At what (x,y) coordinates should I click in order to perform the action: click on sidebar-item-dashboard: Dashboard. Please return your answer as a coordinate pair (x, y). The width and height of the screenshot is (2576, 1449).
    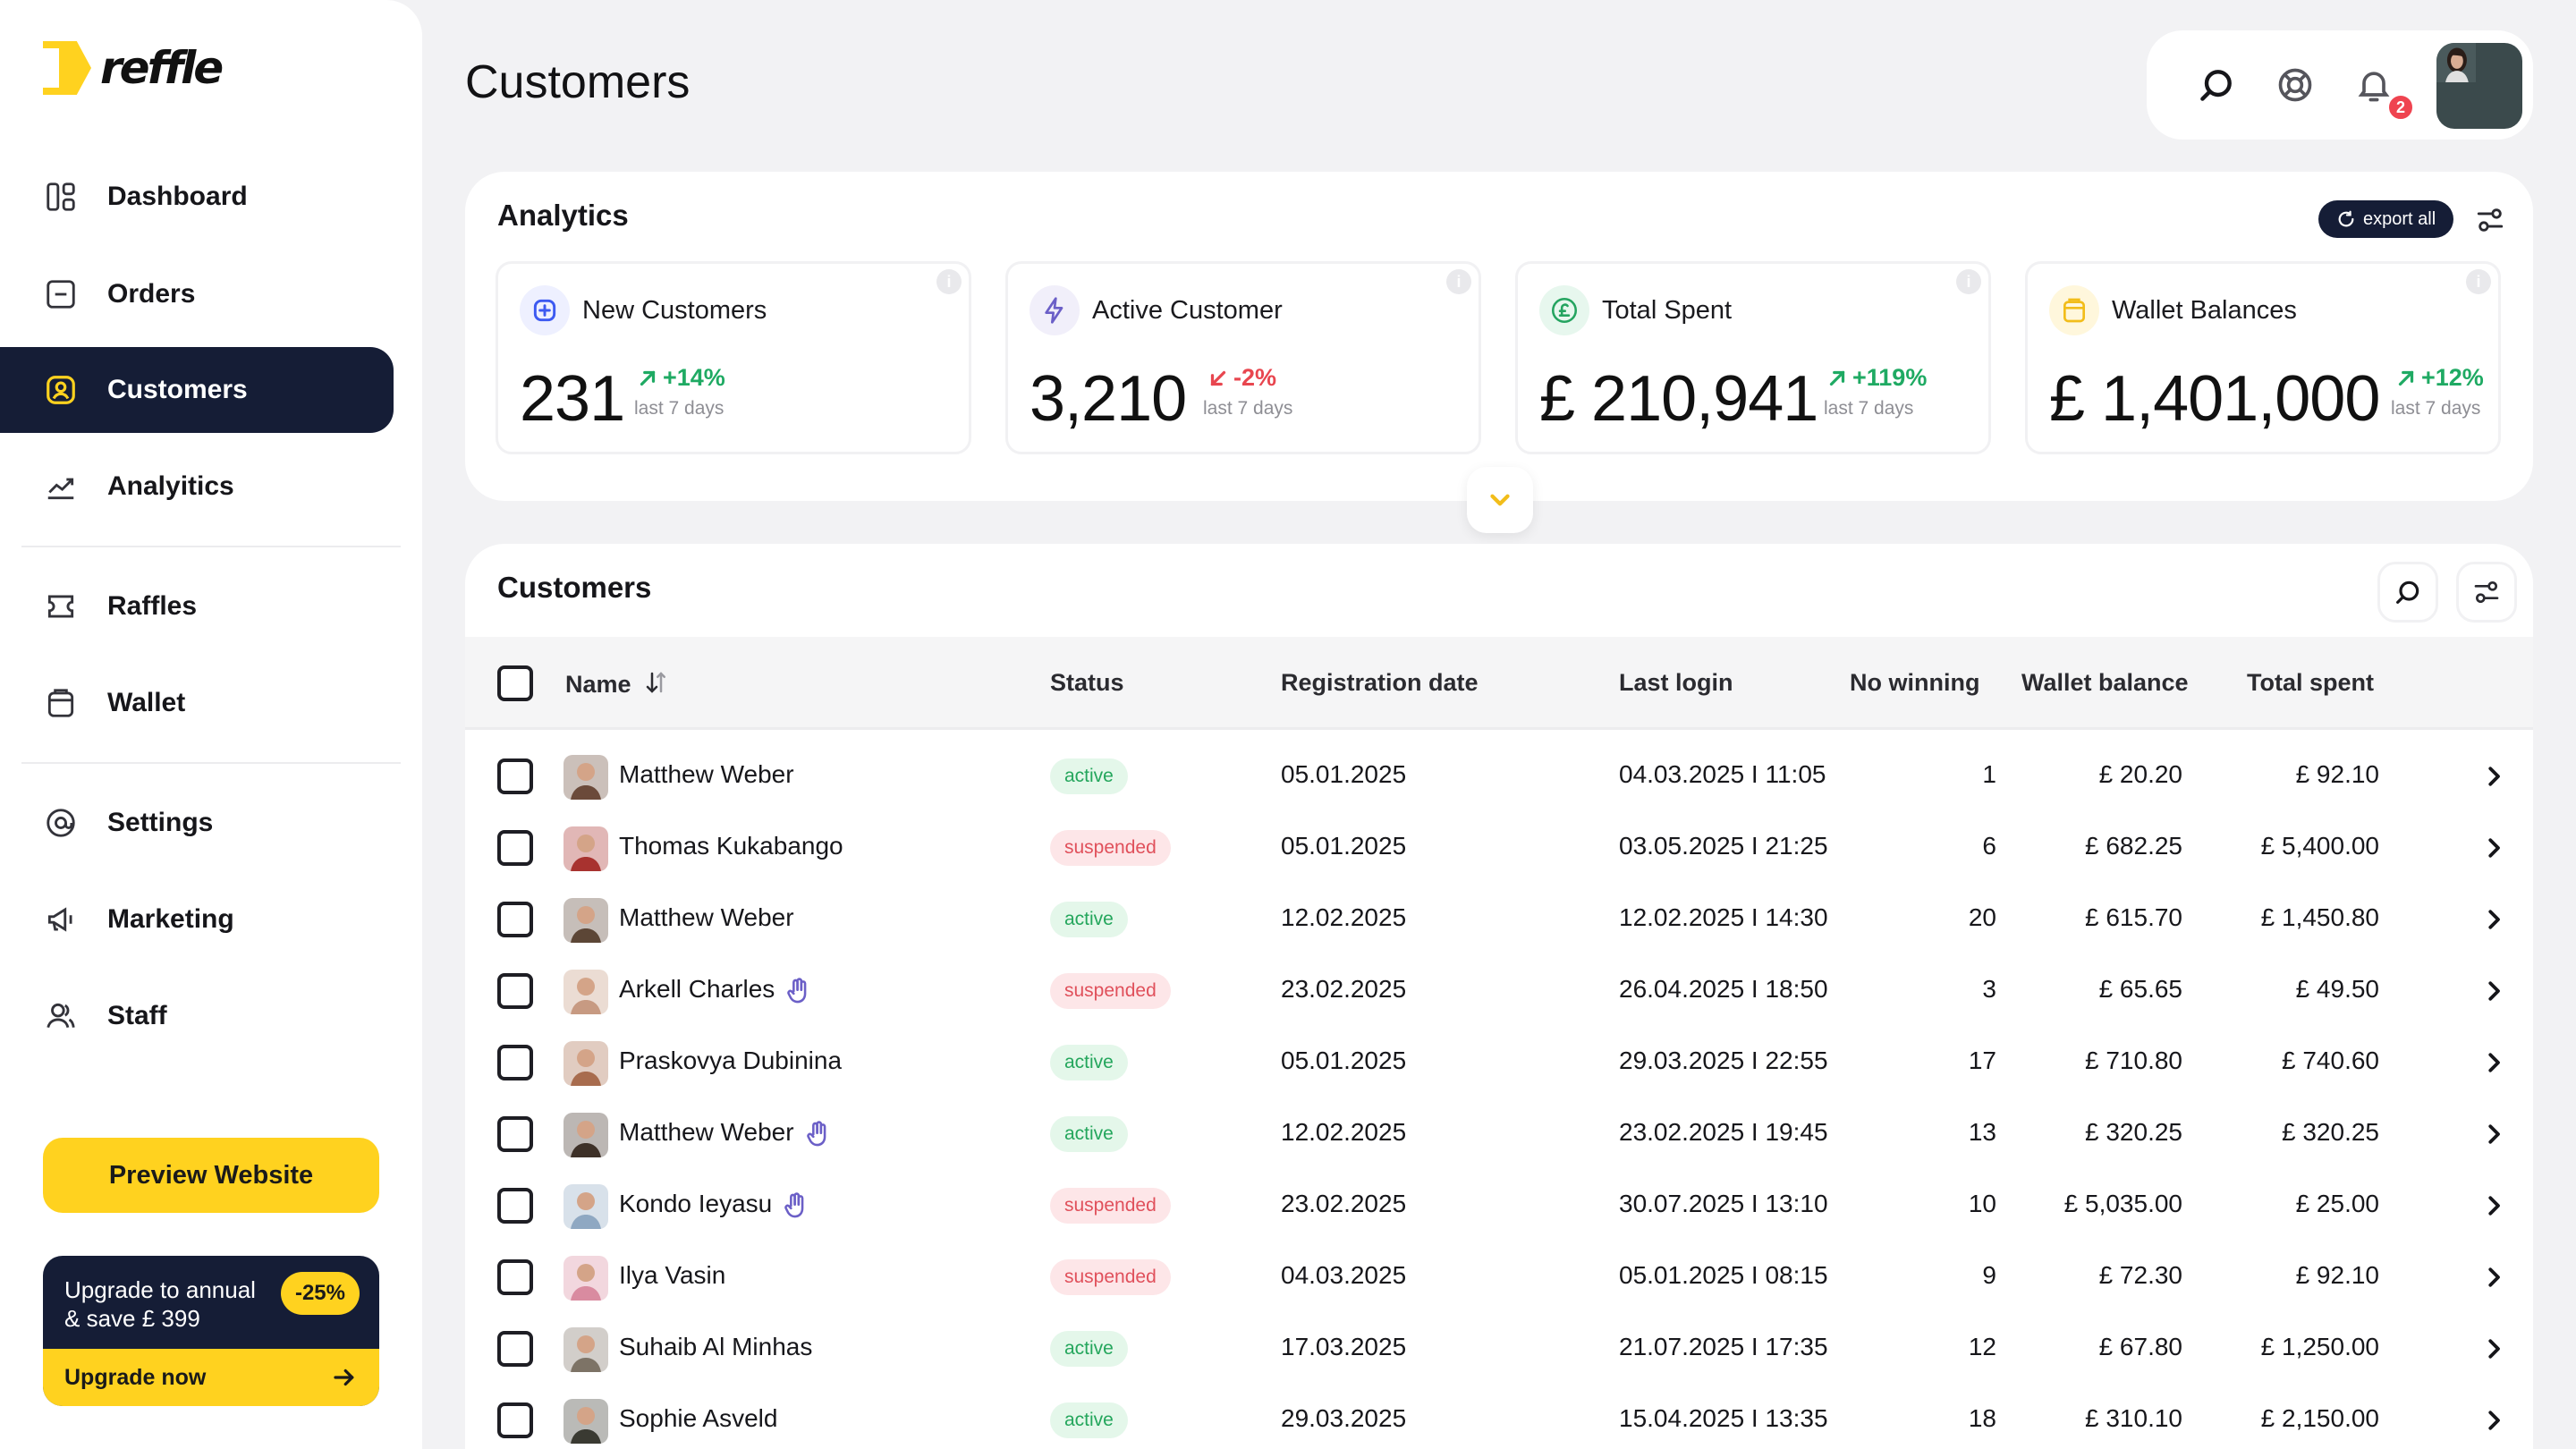
    Looking at the image, I should click on (197, 197).